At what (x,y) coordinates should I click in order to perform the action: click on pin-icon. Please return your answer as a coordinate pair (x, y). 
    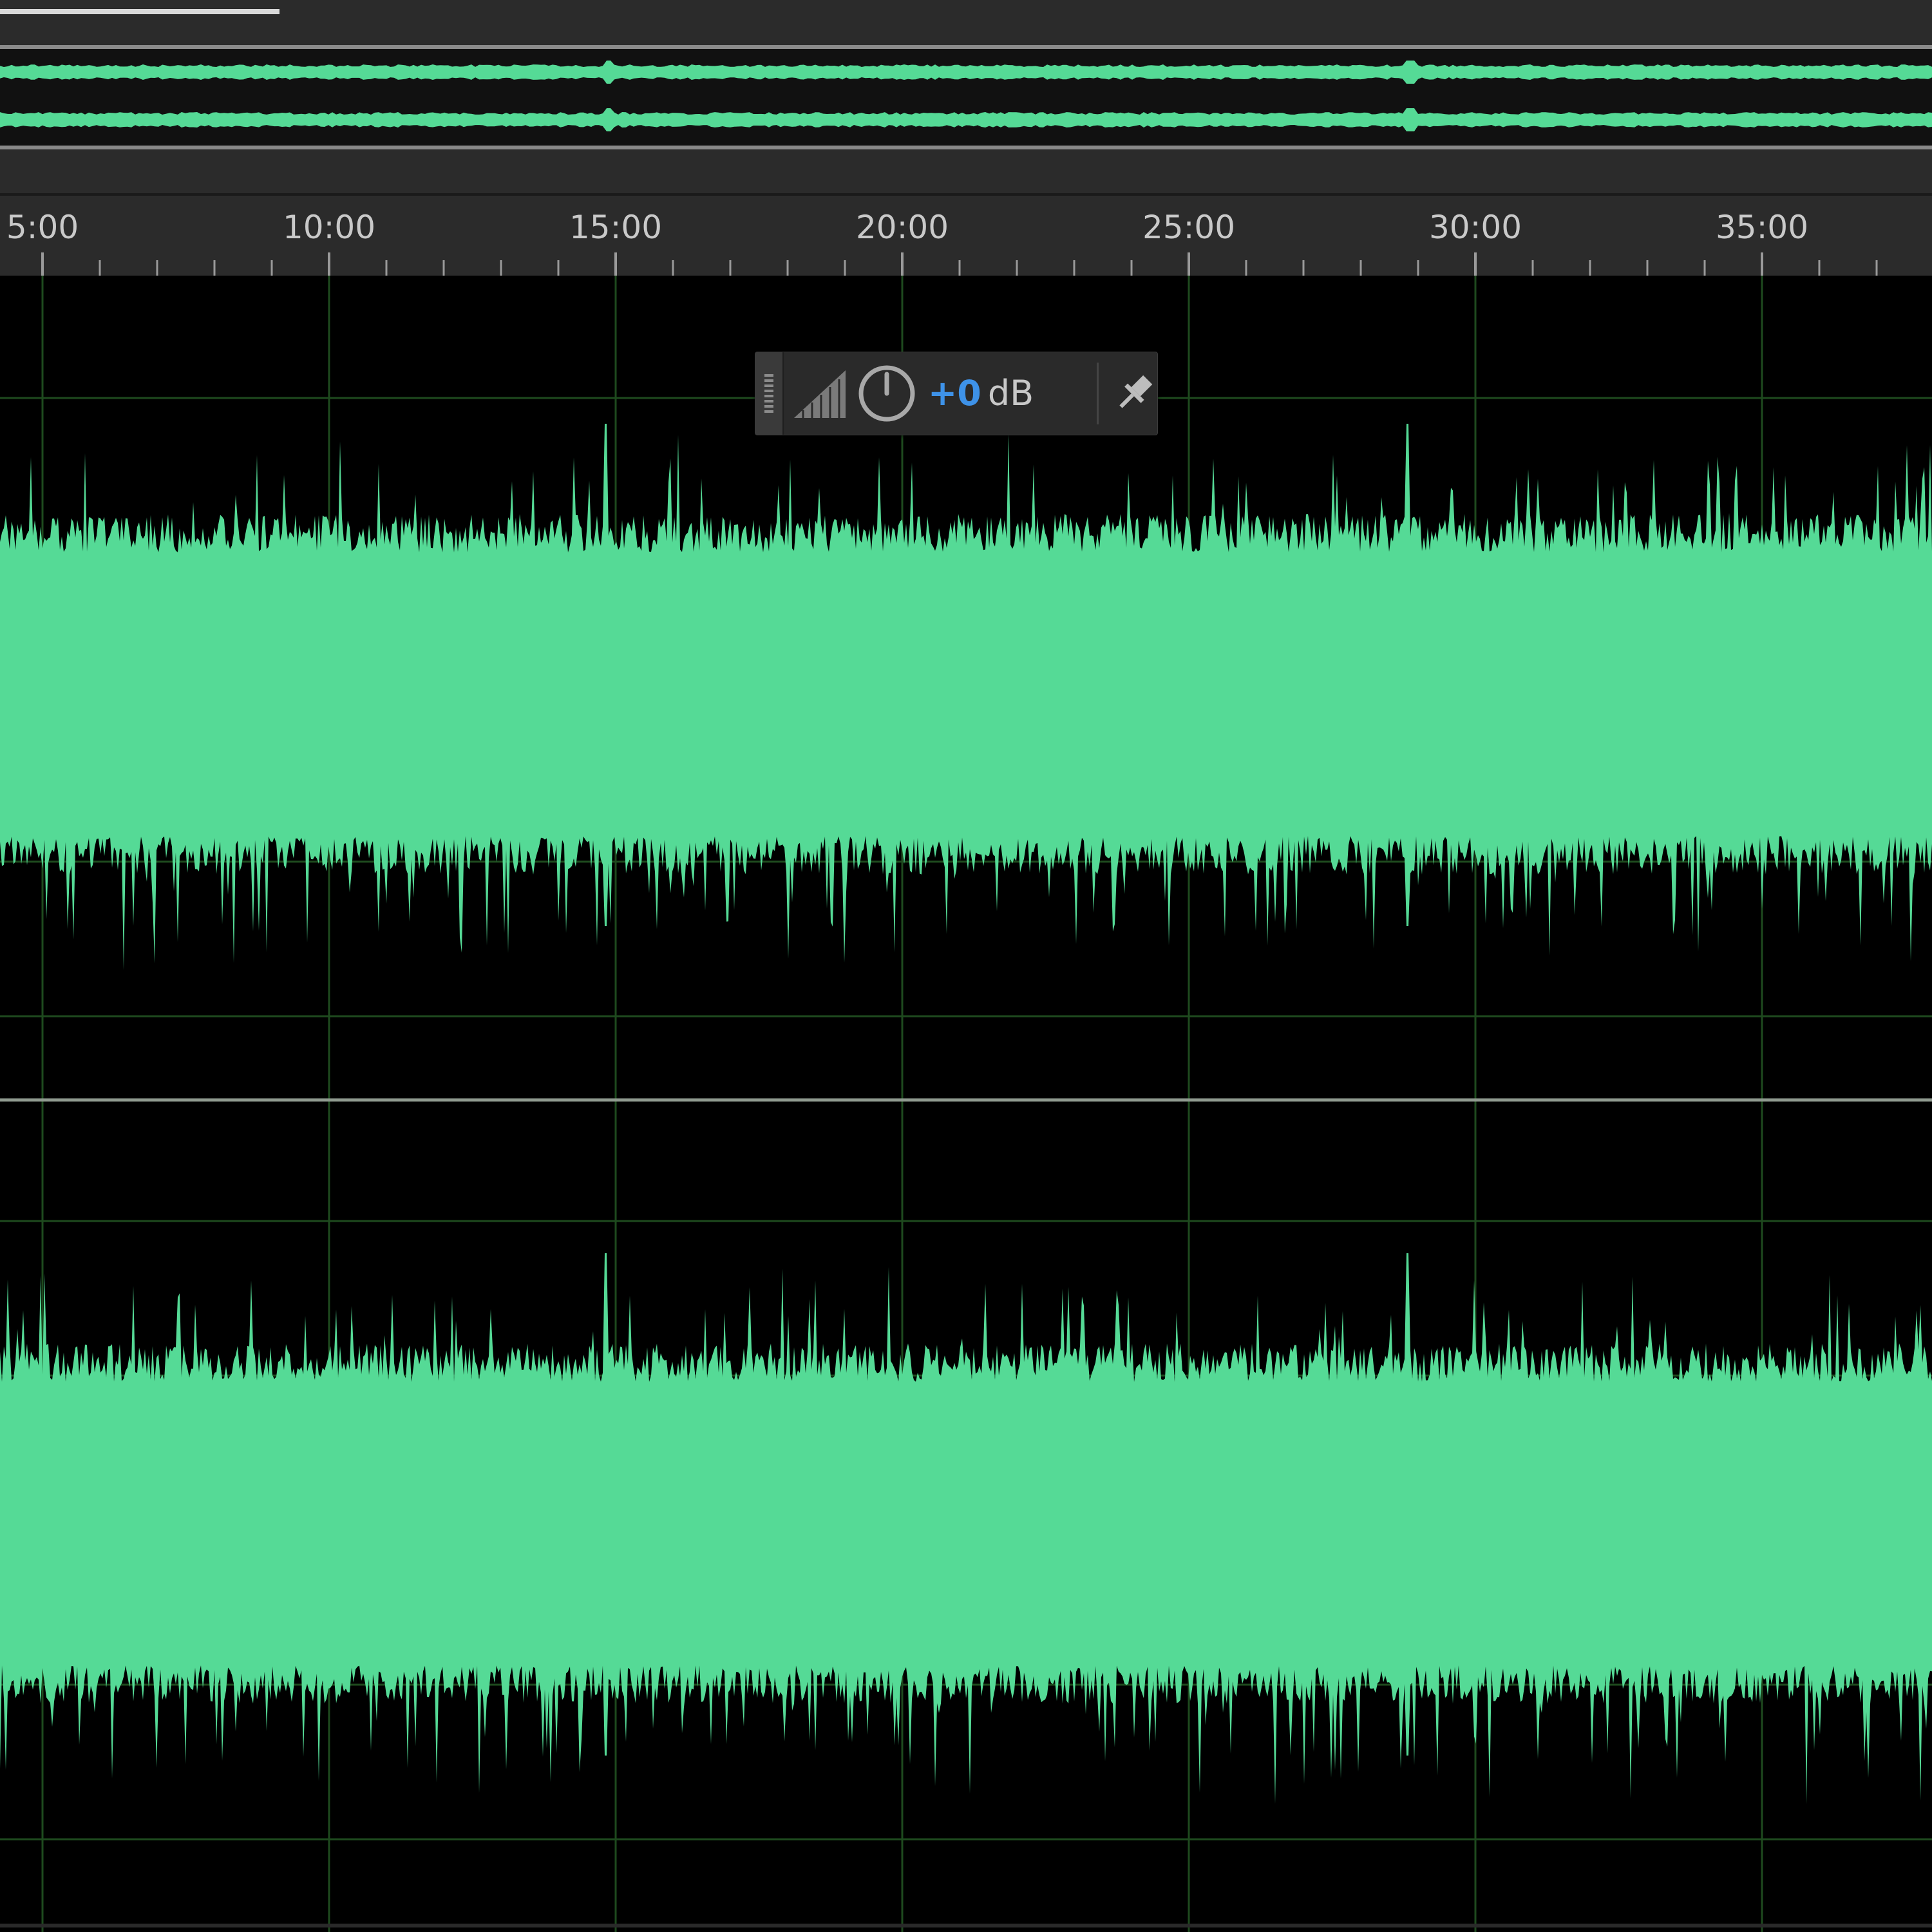
    Looking at the image, I should click on (1134, 394).